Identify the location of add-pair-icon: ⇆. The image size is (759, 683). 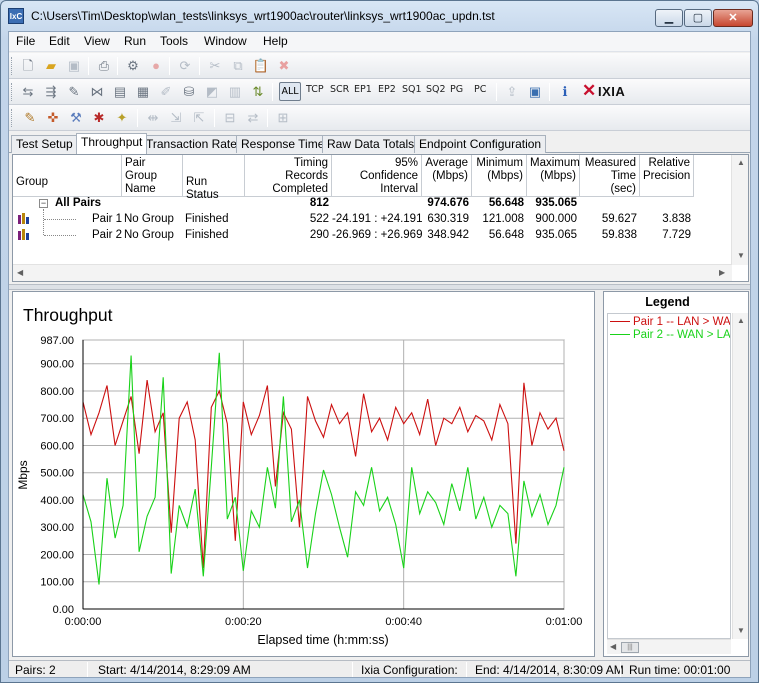
(28, 92).